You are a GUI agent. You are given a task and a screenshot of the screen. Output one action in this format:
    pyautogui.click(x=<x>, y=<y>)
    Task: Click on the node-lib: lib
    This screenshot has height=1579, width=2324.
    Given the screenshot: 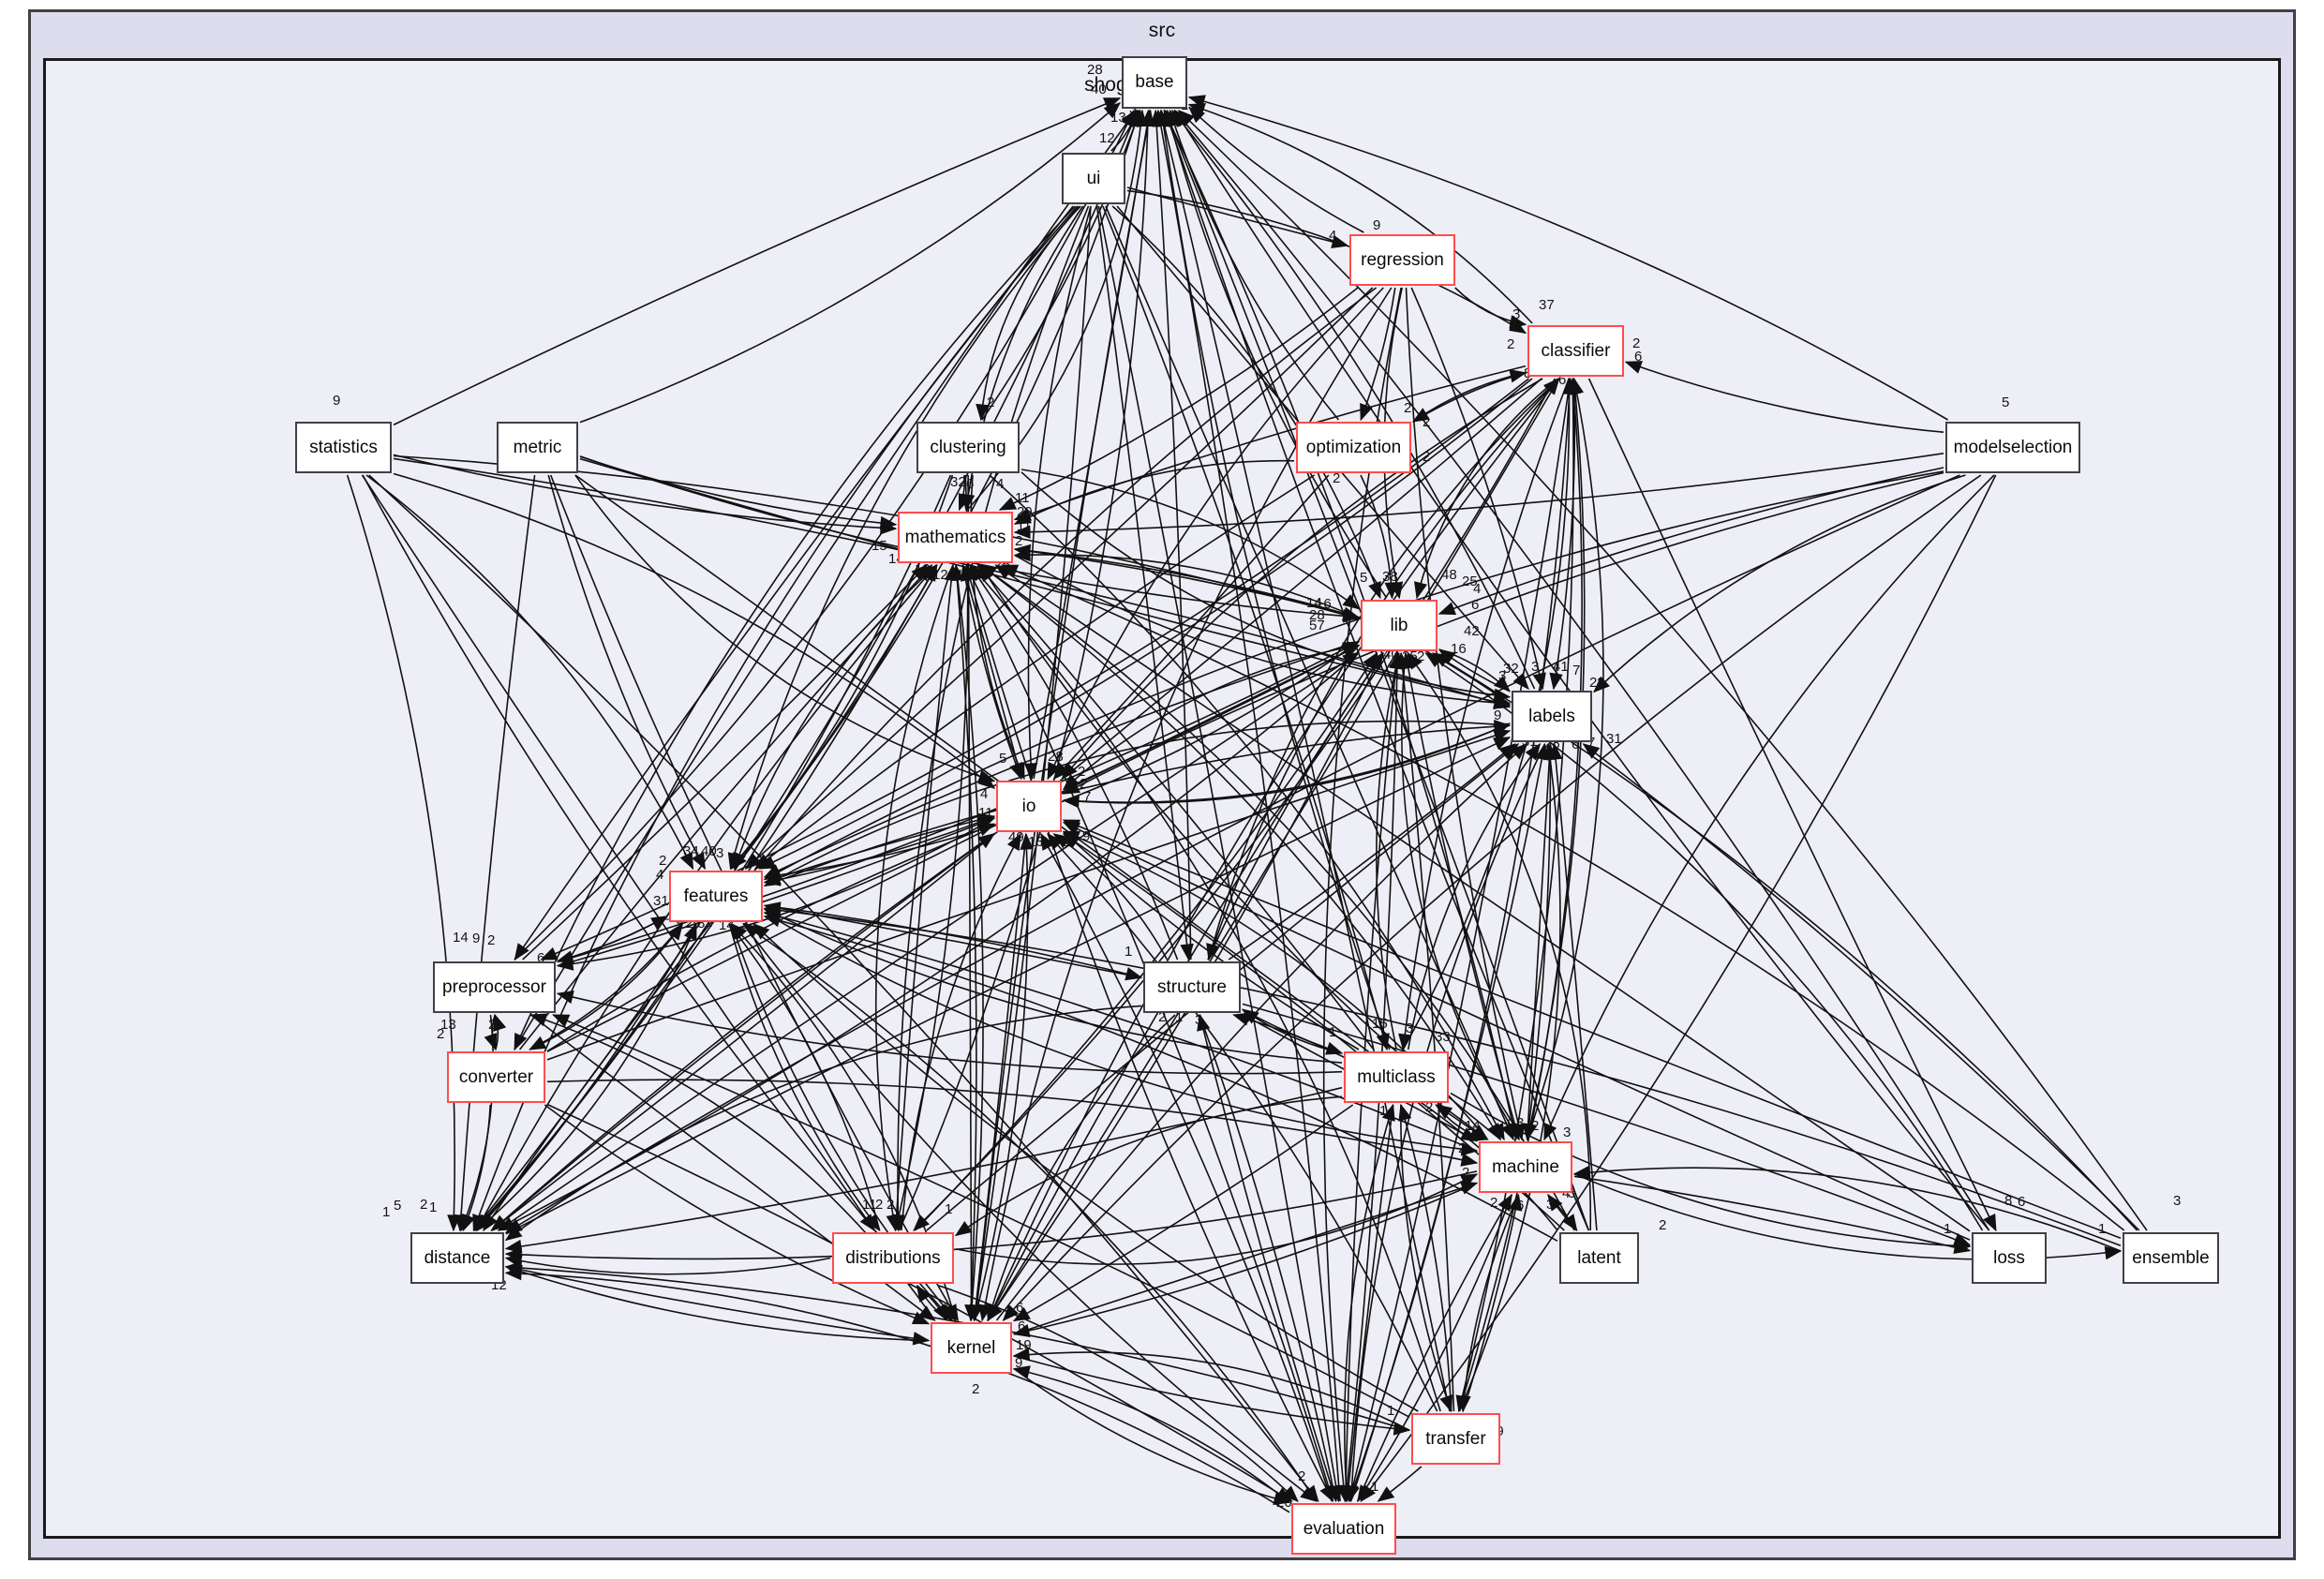 What is the action you would take?
    pyautogui.click(x=1399, y=625)
    